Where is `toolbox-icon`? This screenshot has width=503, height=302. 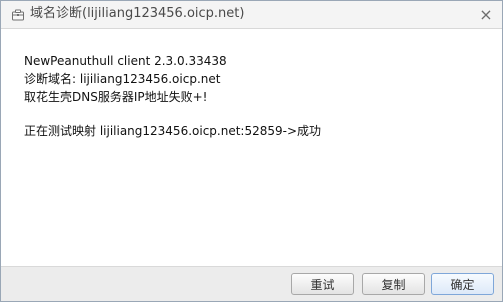 toolbox-icon is located at coordinates (18, 15).